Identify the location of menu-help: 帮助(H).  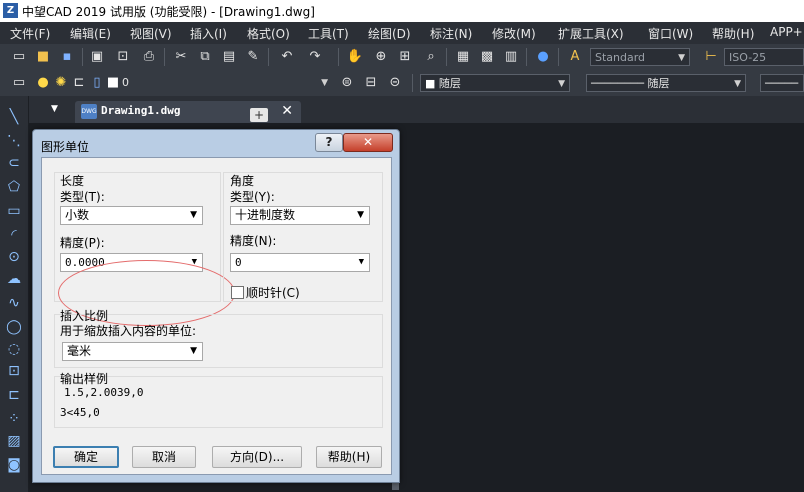
(733, 33).